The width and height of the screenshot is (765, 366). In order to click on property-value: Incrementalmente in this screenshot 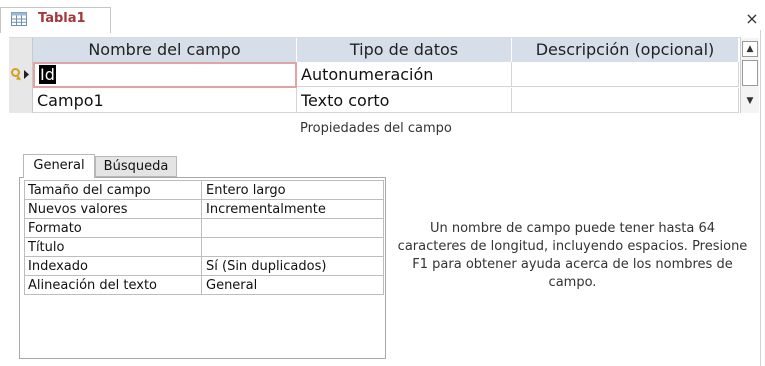, I will do `click(292, 209)`.